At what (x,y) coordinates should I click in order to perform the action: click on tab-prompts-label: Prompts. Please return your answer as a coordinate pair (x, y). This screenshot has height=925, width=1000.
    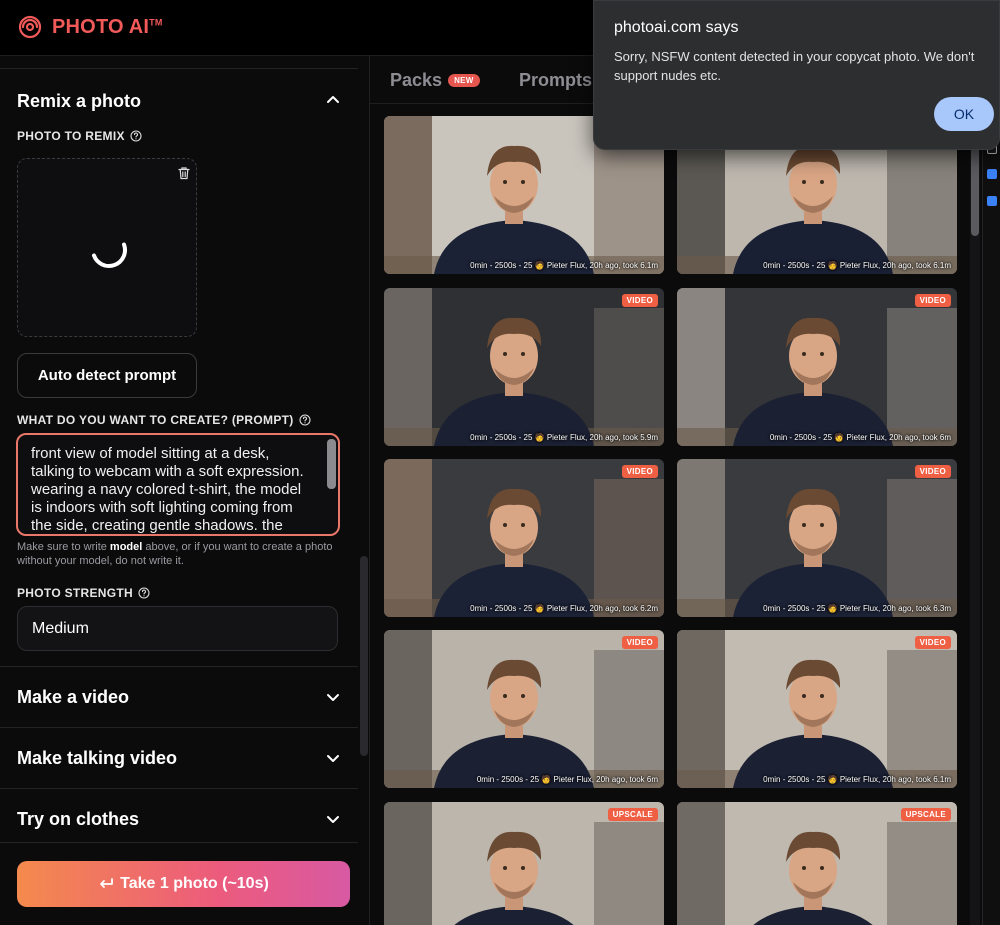
    Looking at the image, I should click on (556, 80).